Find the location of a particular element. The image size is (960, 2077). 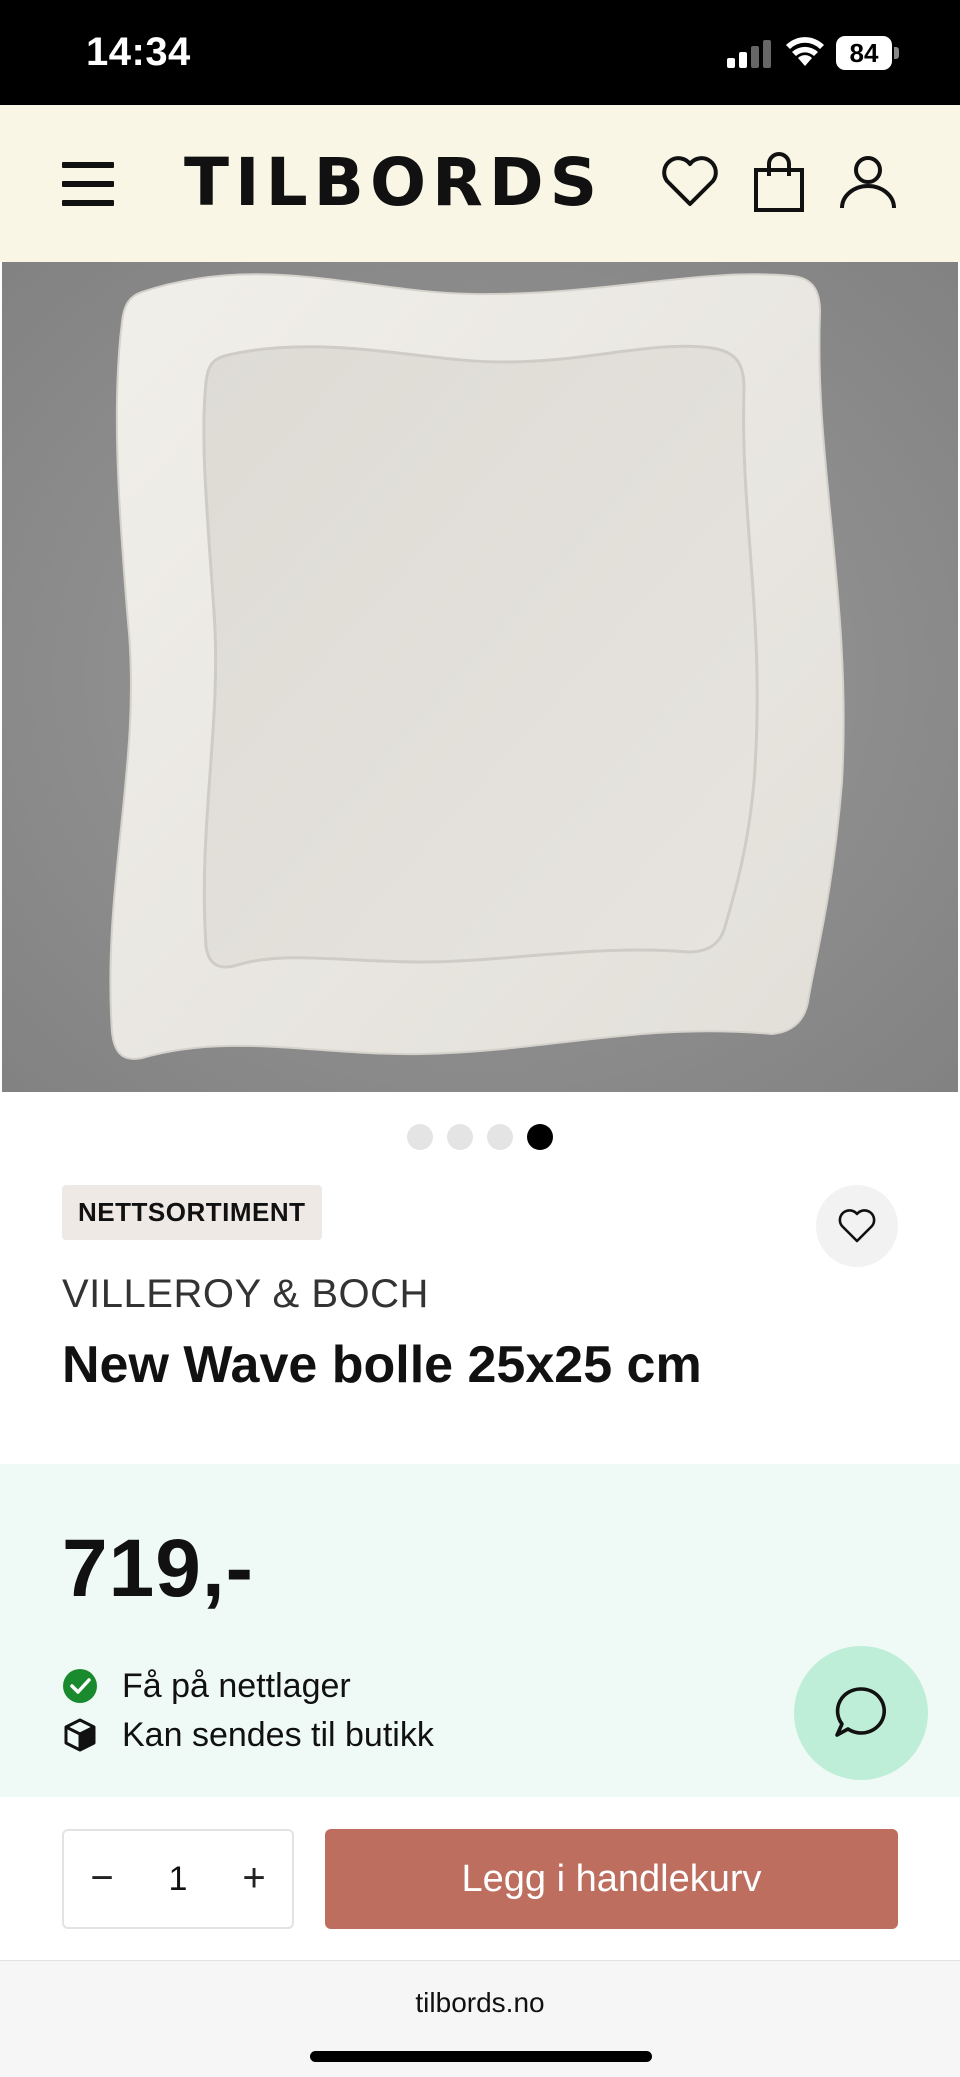

availability-text: Kan sendes til butikk is located at coordinates (278, 1735).